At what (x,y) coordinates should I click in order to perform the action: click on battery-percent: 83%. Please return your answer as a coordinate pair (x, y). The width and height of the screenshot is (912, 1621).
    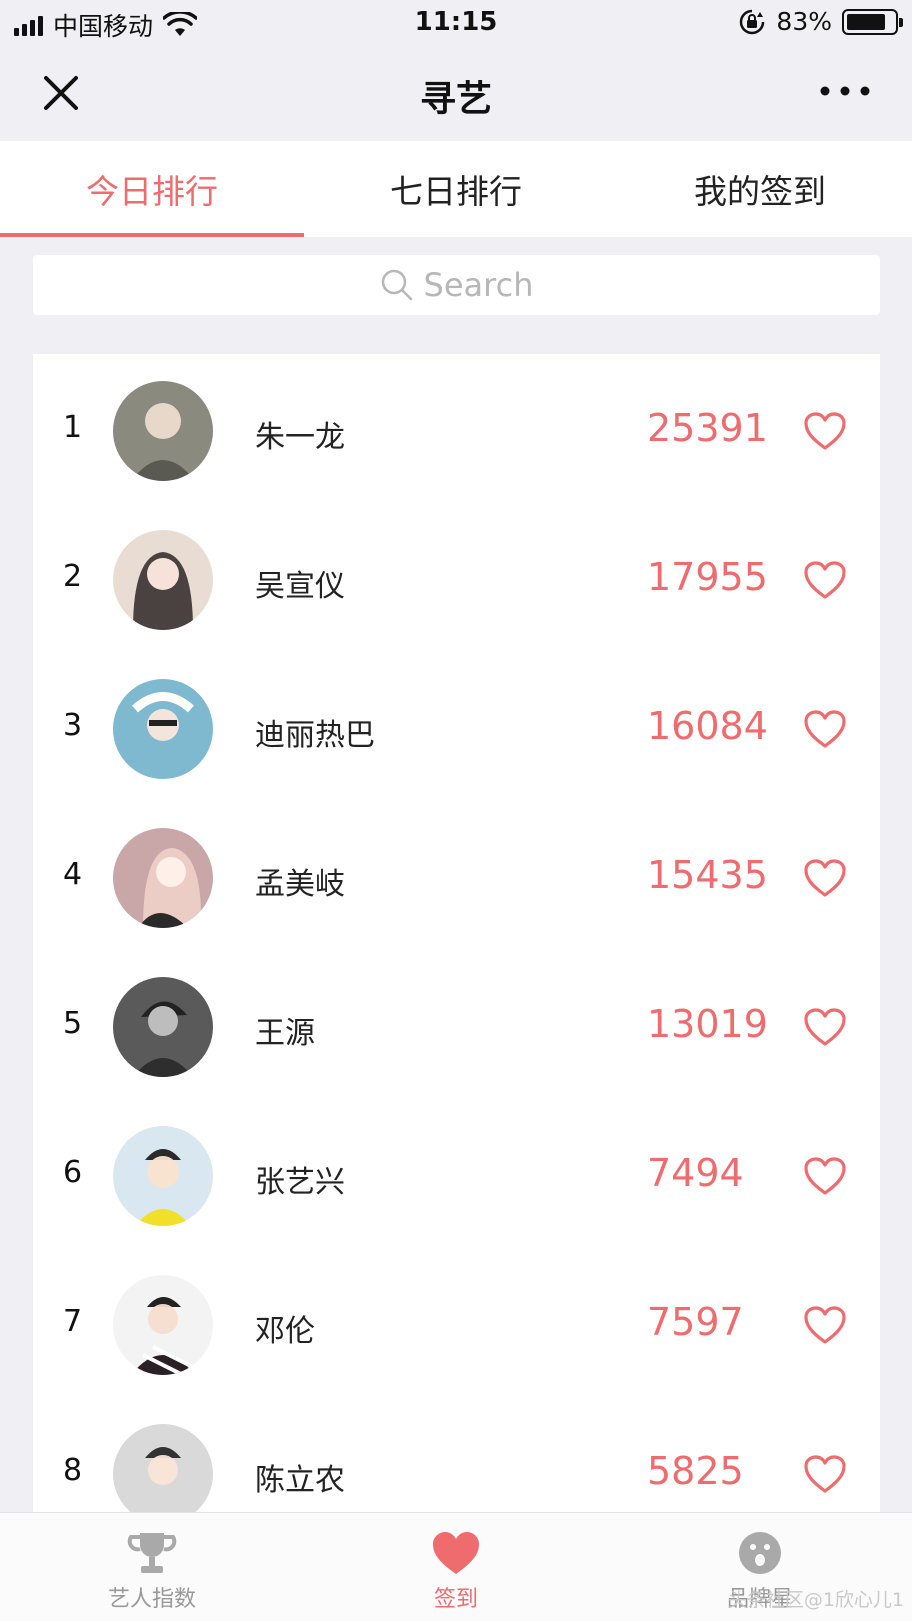
    Looking at the image, I should click on (804, 21).